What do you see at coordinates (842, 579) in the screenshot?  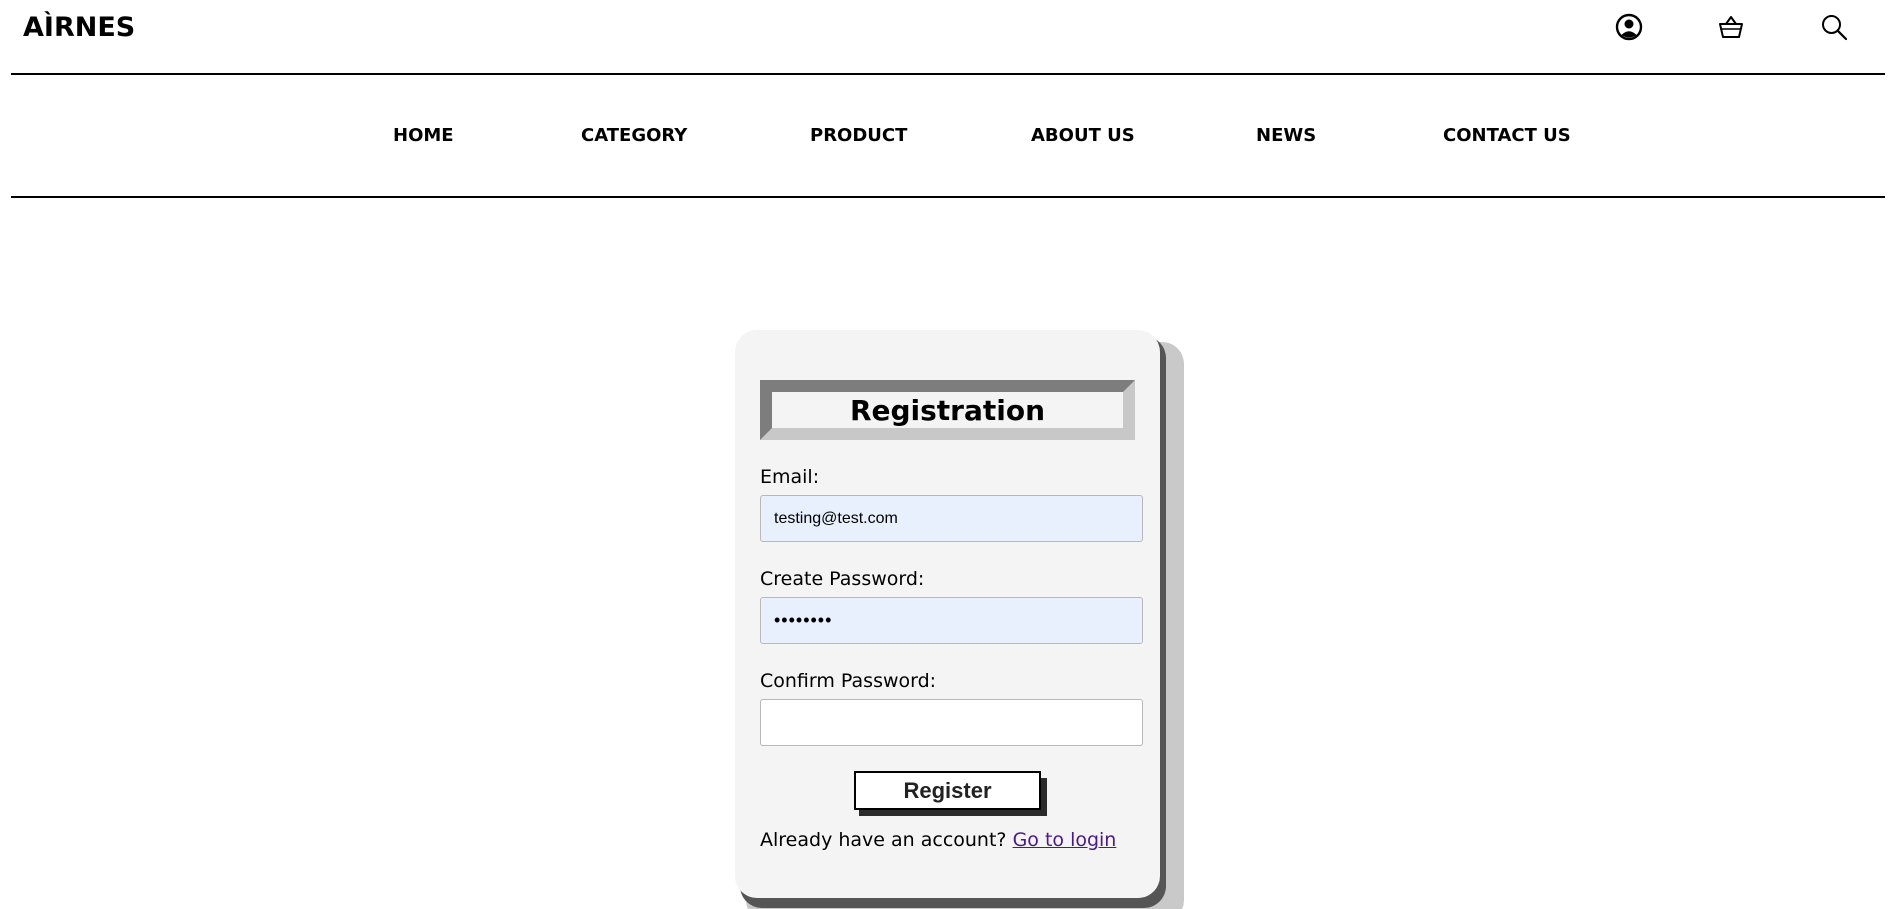 I see `create-password-label: Create Password:` at bounding box center [842, 579].